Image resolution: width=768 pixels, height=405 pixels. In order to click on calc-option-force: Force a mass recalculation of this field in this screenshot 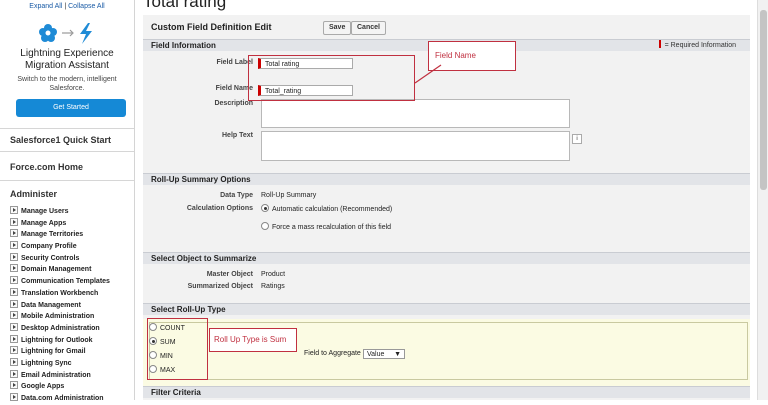, I will do `click(326, 226)`.